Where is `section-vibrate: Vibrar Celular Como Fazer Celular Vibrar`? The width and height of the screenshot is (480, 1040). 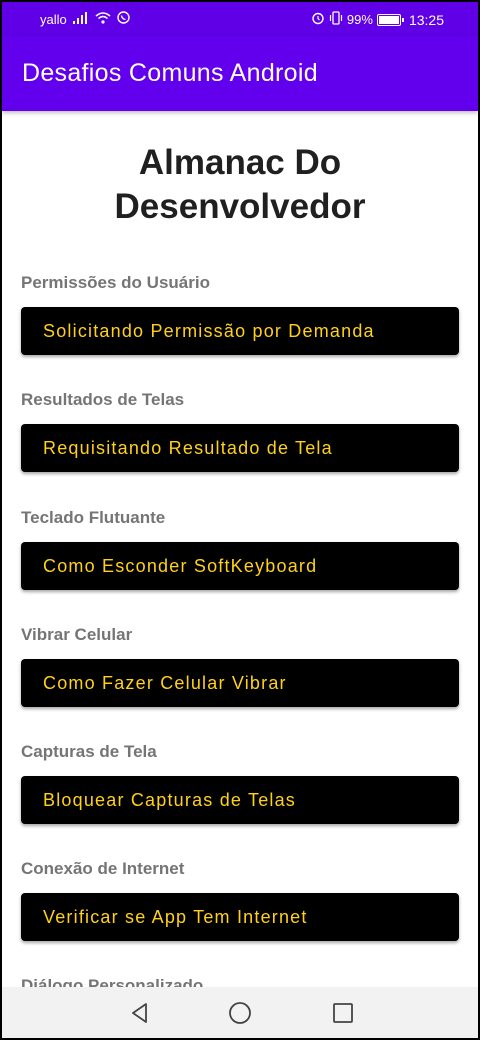
section-vibrate: Vibrar Celular Como Fazer Celular Vibrar is located at coordinates (240, 665).